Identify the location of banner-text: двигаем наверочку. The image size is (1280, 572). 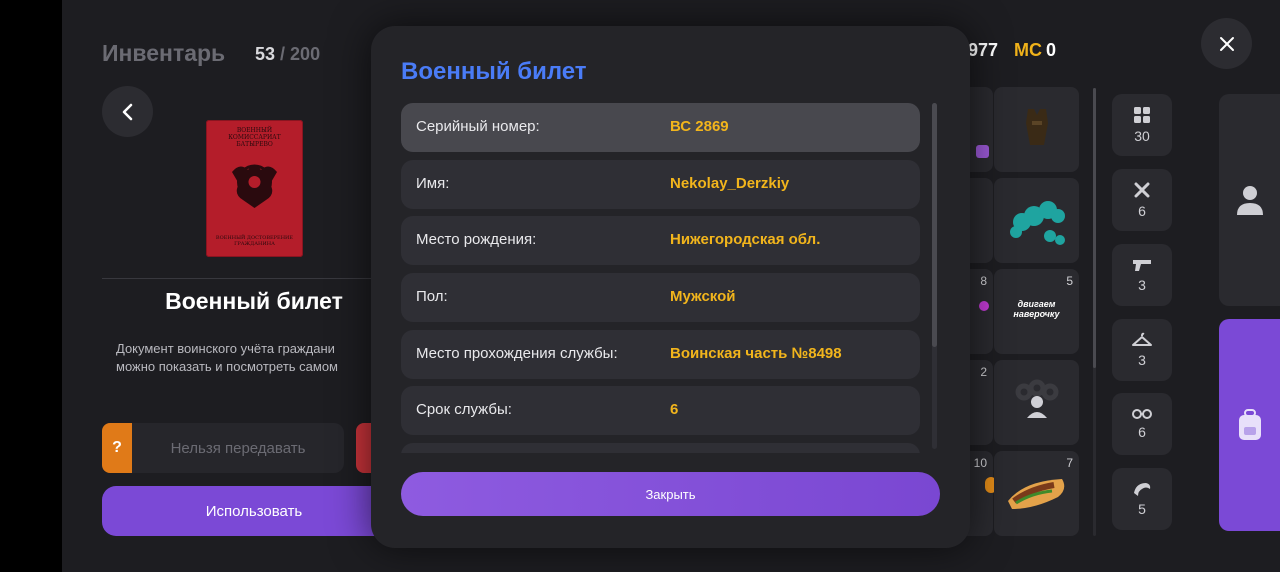
(1036, 309).